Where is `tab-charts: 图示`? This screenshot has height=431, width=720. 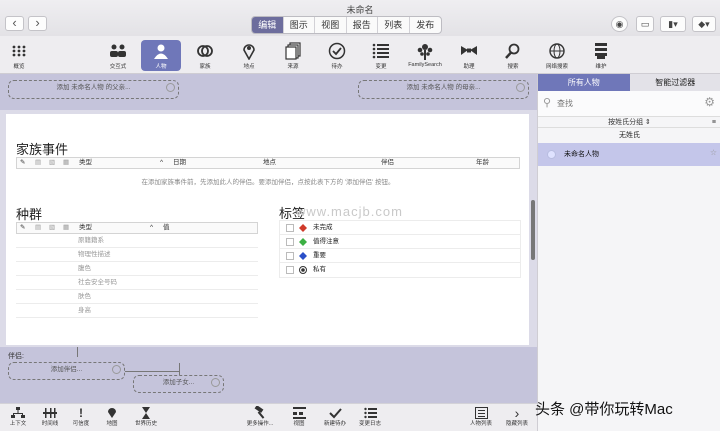
tab-charts: 图示 is located at coordinates (299, 25).